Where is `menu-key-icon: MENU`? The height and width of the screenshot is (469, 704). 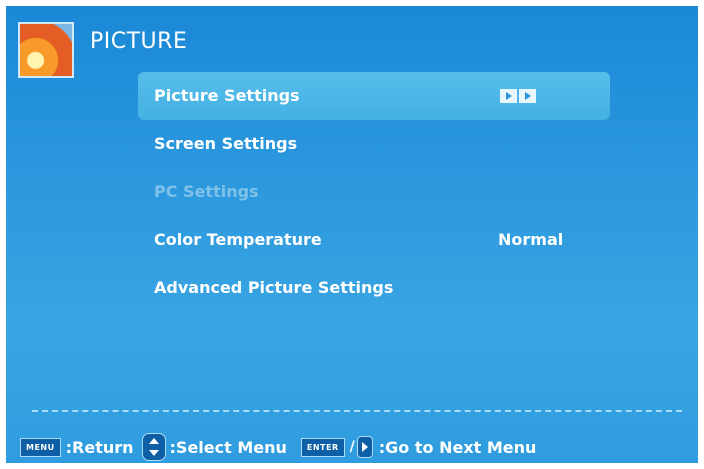
menu-key-icon: MENU is located at coordinates (40, 447).